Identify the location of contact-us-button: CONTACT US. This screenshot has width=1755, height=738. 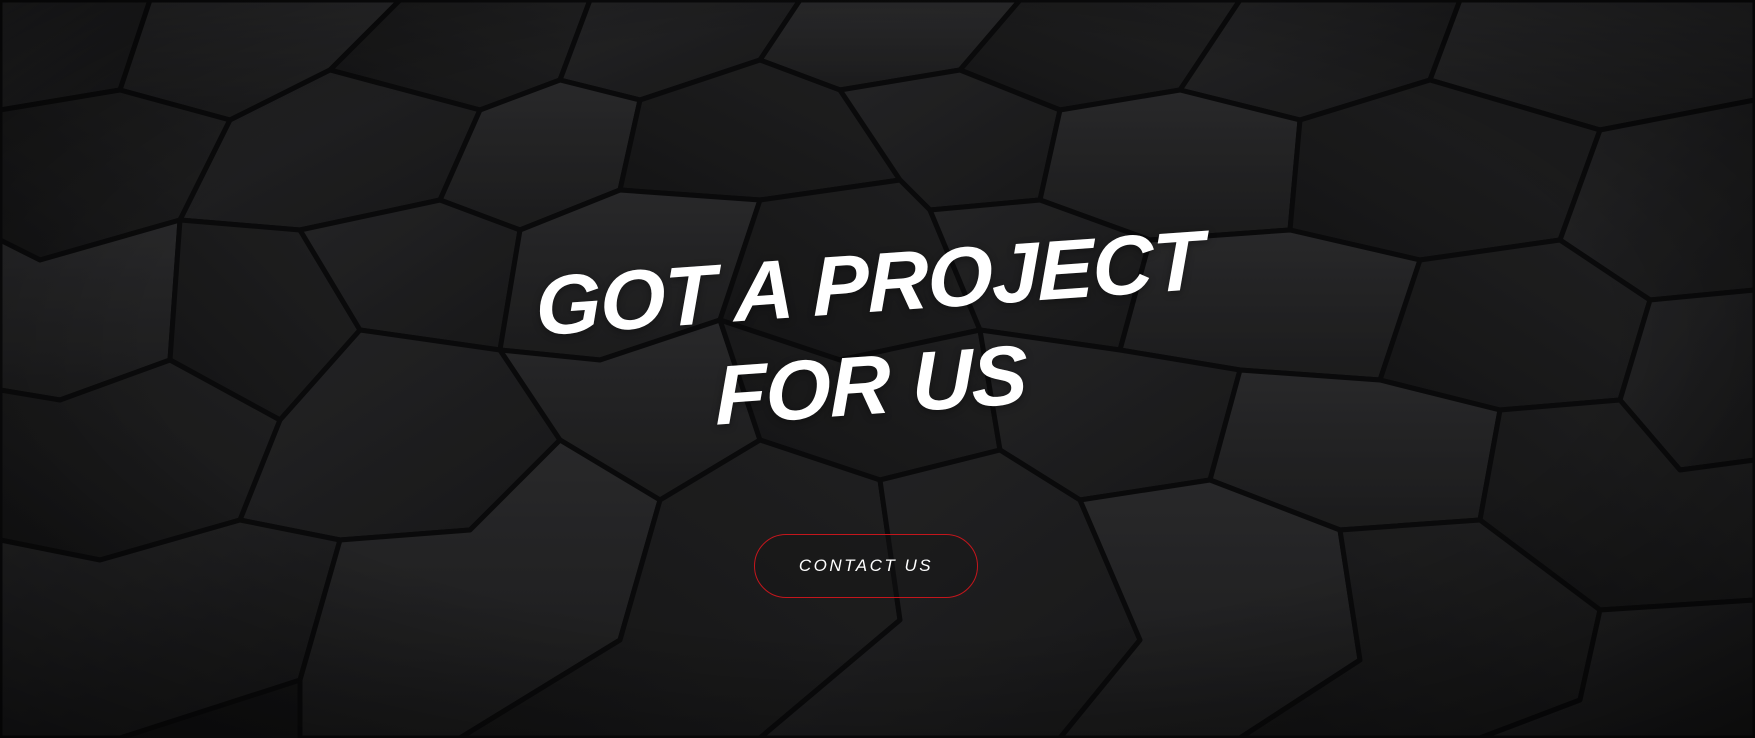
(866, 566).